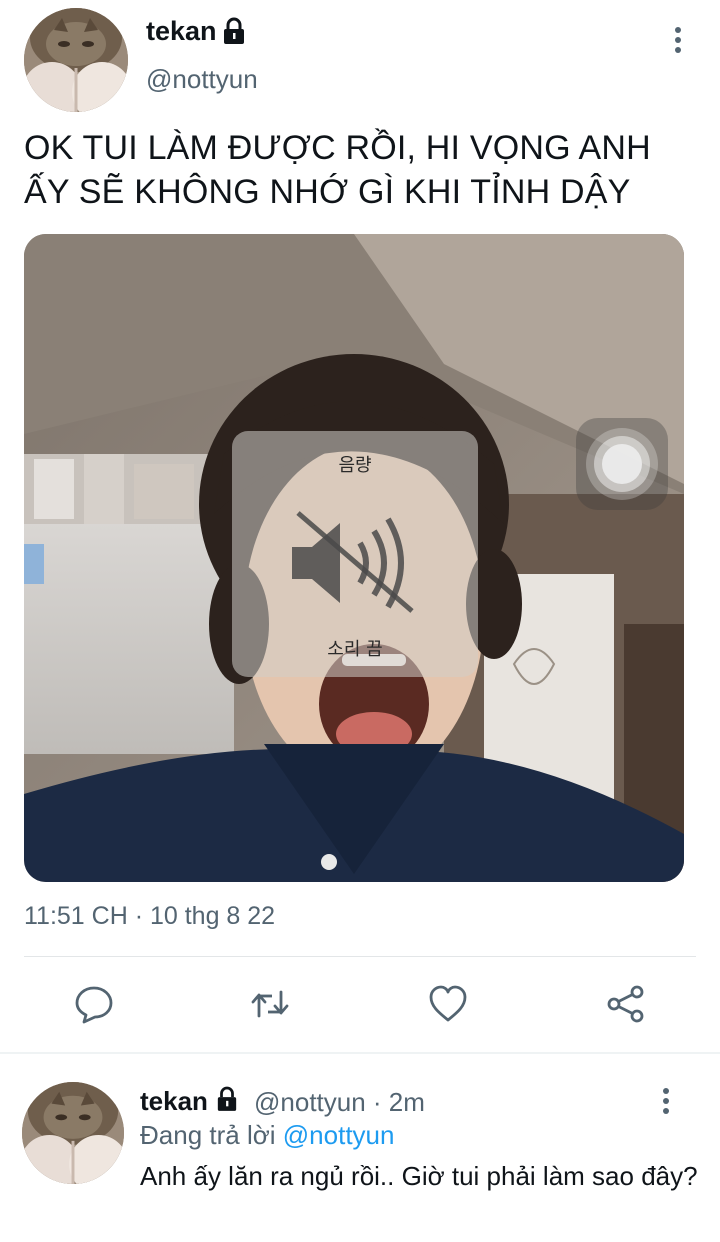  What do you see at coordinates (626, 1004) in the screenshot?
I see `share-icon` at bounding box center [626, 1004].